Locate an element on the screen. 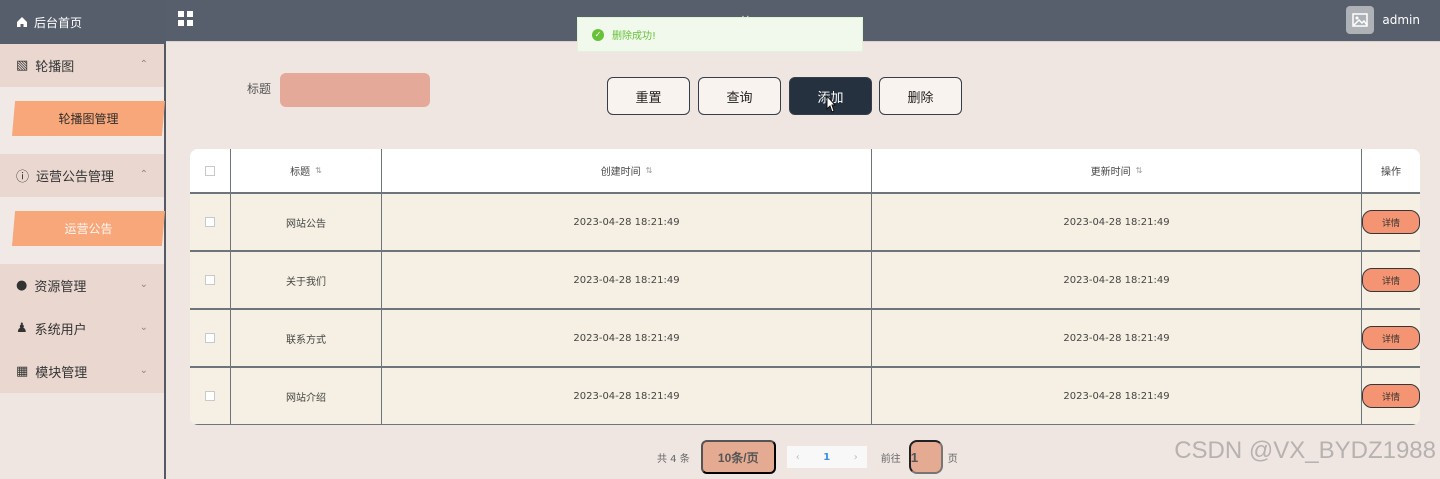 The image size is (1440, 479). sidebar-item-label: 资源管理 is located at coordinates (60, 287).